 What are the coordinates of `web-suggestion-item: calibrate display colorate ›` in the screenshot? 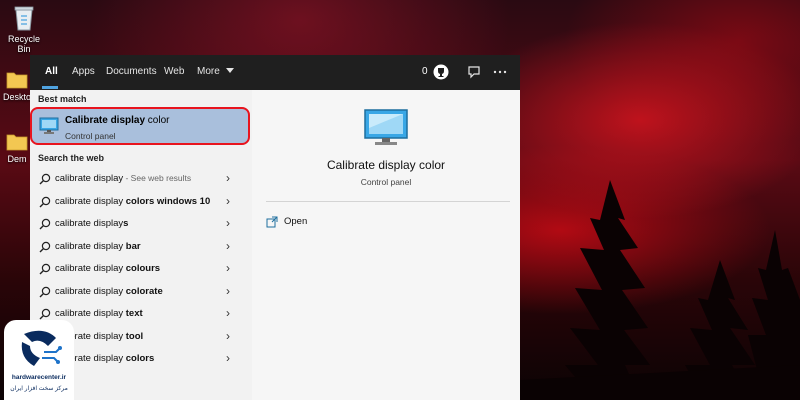 It's located at (141, 292).